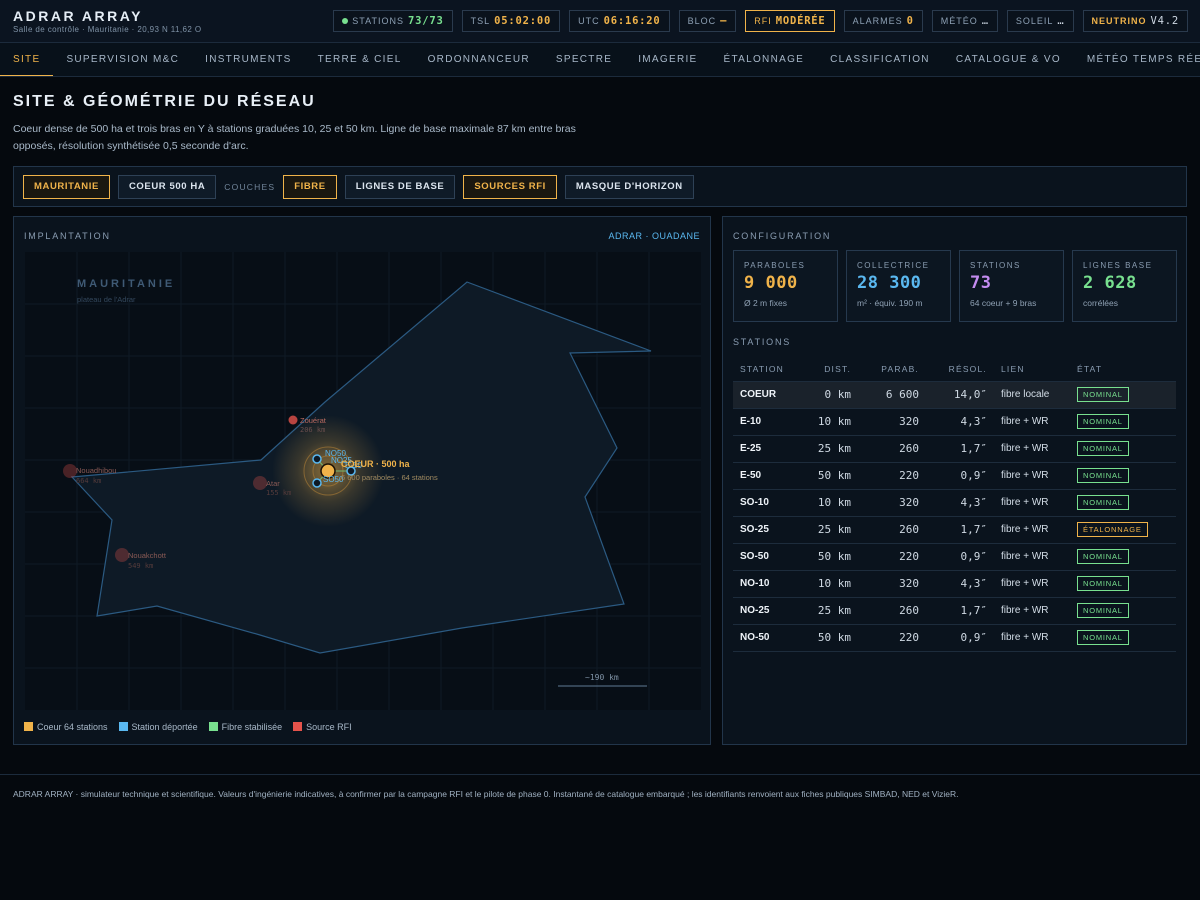 This screenshot has height=900, width=1200. I want to click on legend-item: Coeur 64 stations, so click(66, 727).